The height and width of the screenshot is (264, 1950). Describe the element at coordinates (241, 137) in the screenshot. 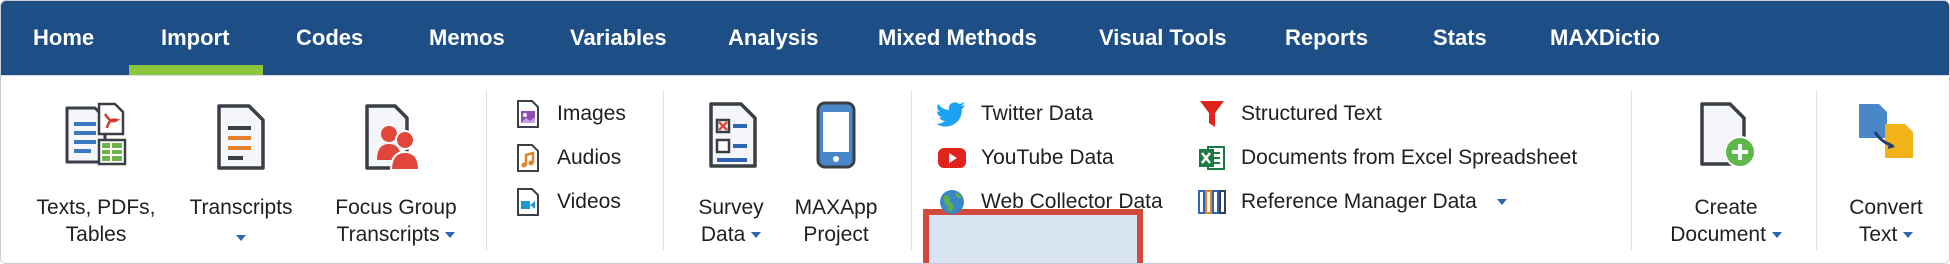

I see `transcript-icon` at that location.